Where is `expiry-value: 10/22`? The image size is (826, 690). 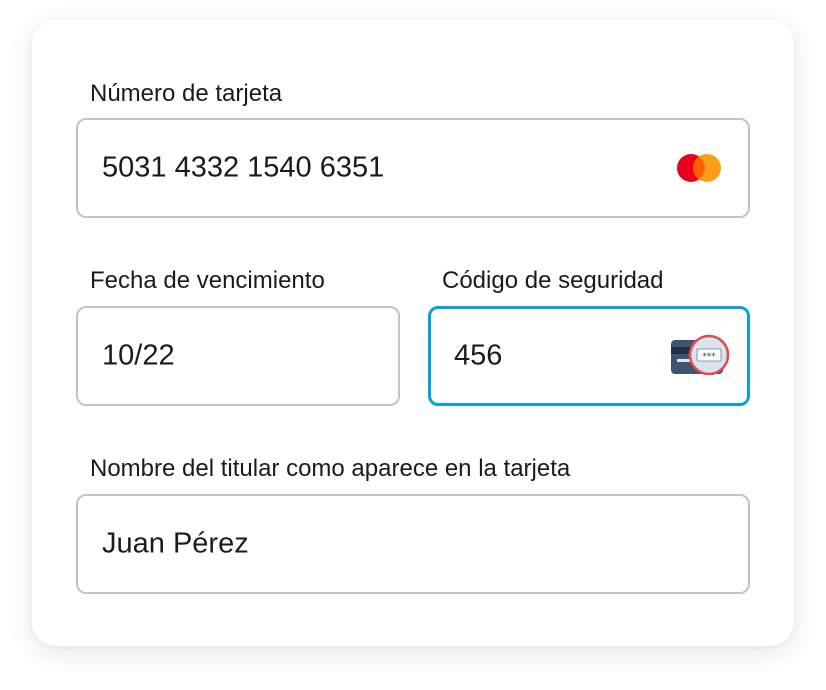 expiry-value: 10/22 is located at coordinates (138, 355).